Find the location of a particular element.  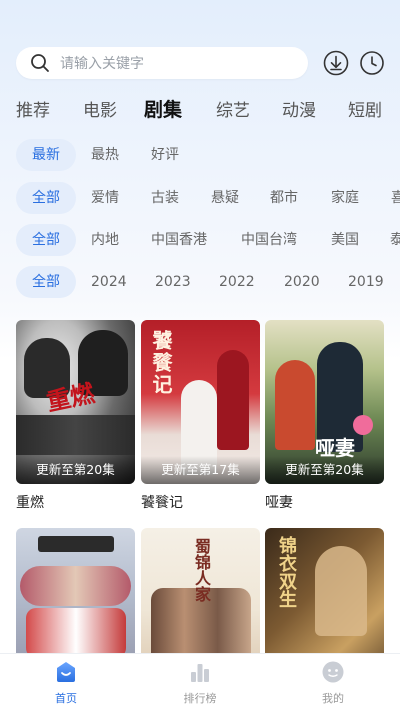

home-icon is located at coordinates (66, 672).